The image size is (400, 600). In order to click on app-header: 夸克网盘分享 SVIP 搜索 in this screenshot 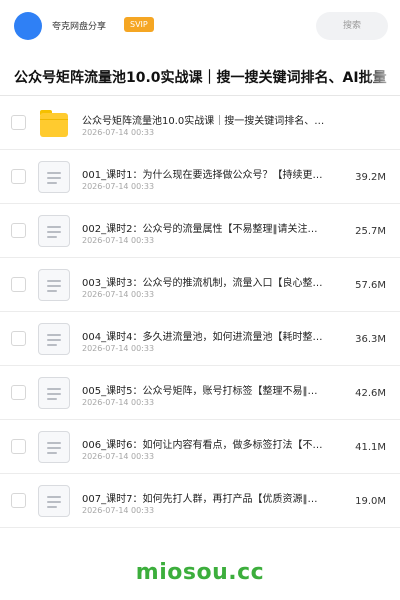, I will do `click(200, 27)`.